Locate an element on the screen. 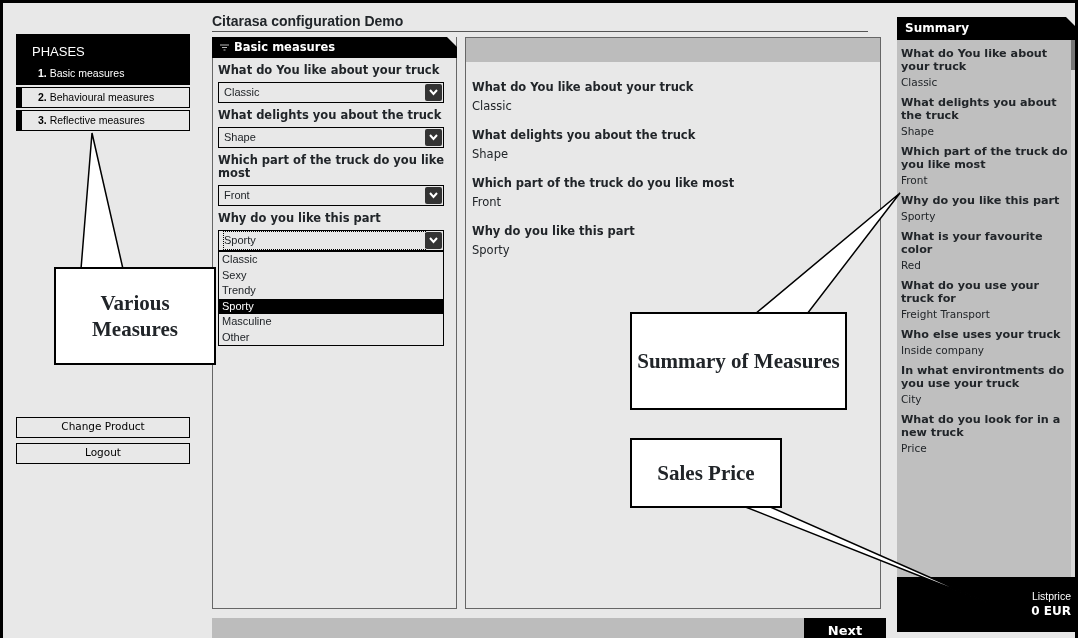 This screenshot has width=1078, height=638. dropdown-option: Sexy is located at coordinates (331, 275).